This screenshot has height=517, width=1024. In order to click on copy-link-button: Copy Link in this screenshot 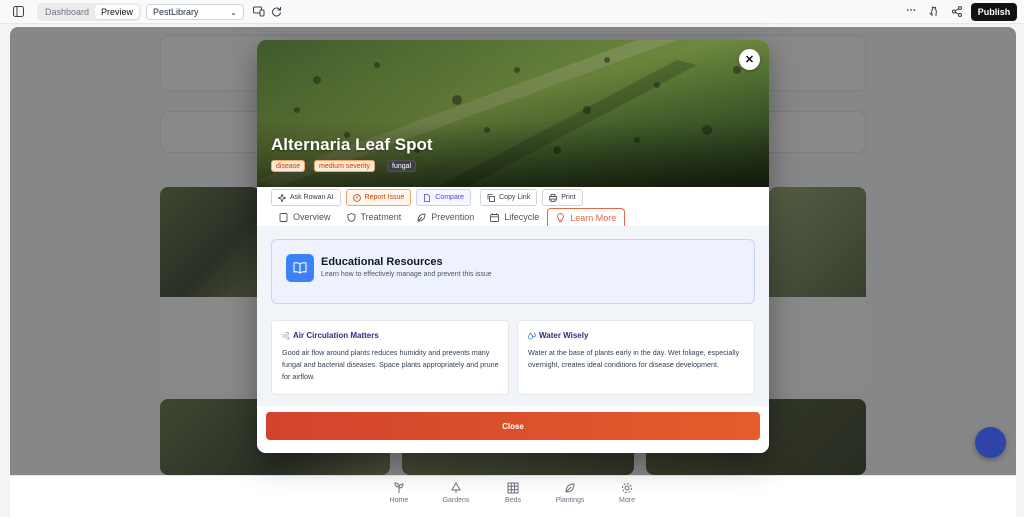, I will do `click(509, 197)`.